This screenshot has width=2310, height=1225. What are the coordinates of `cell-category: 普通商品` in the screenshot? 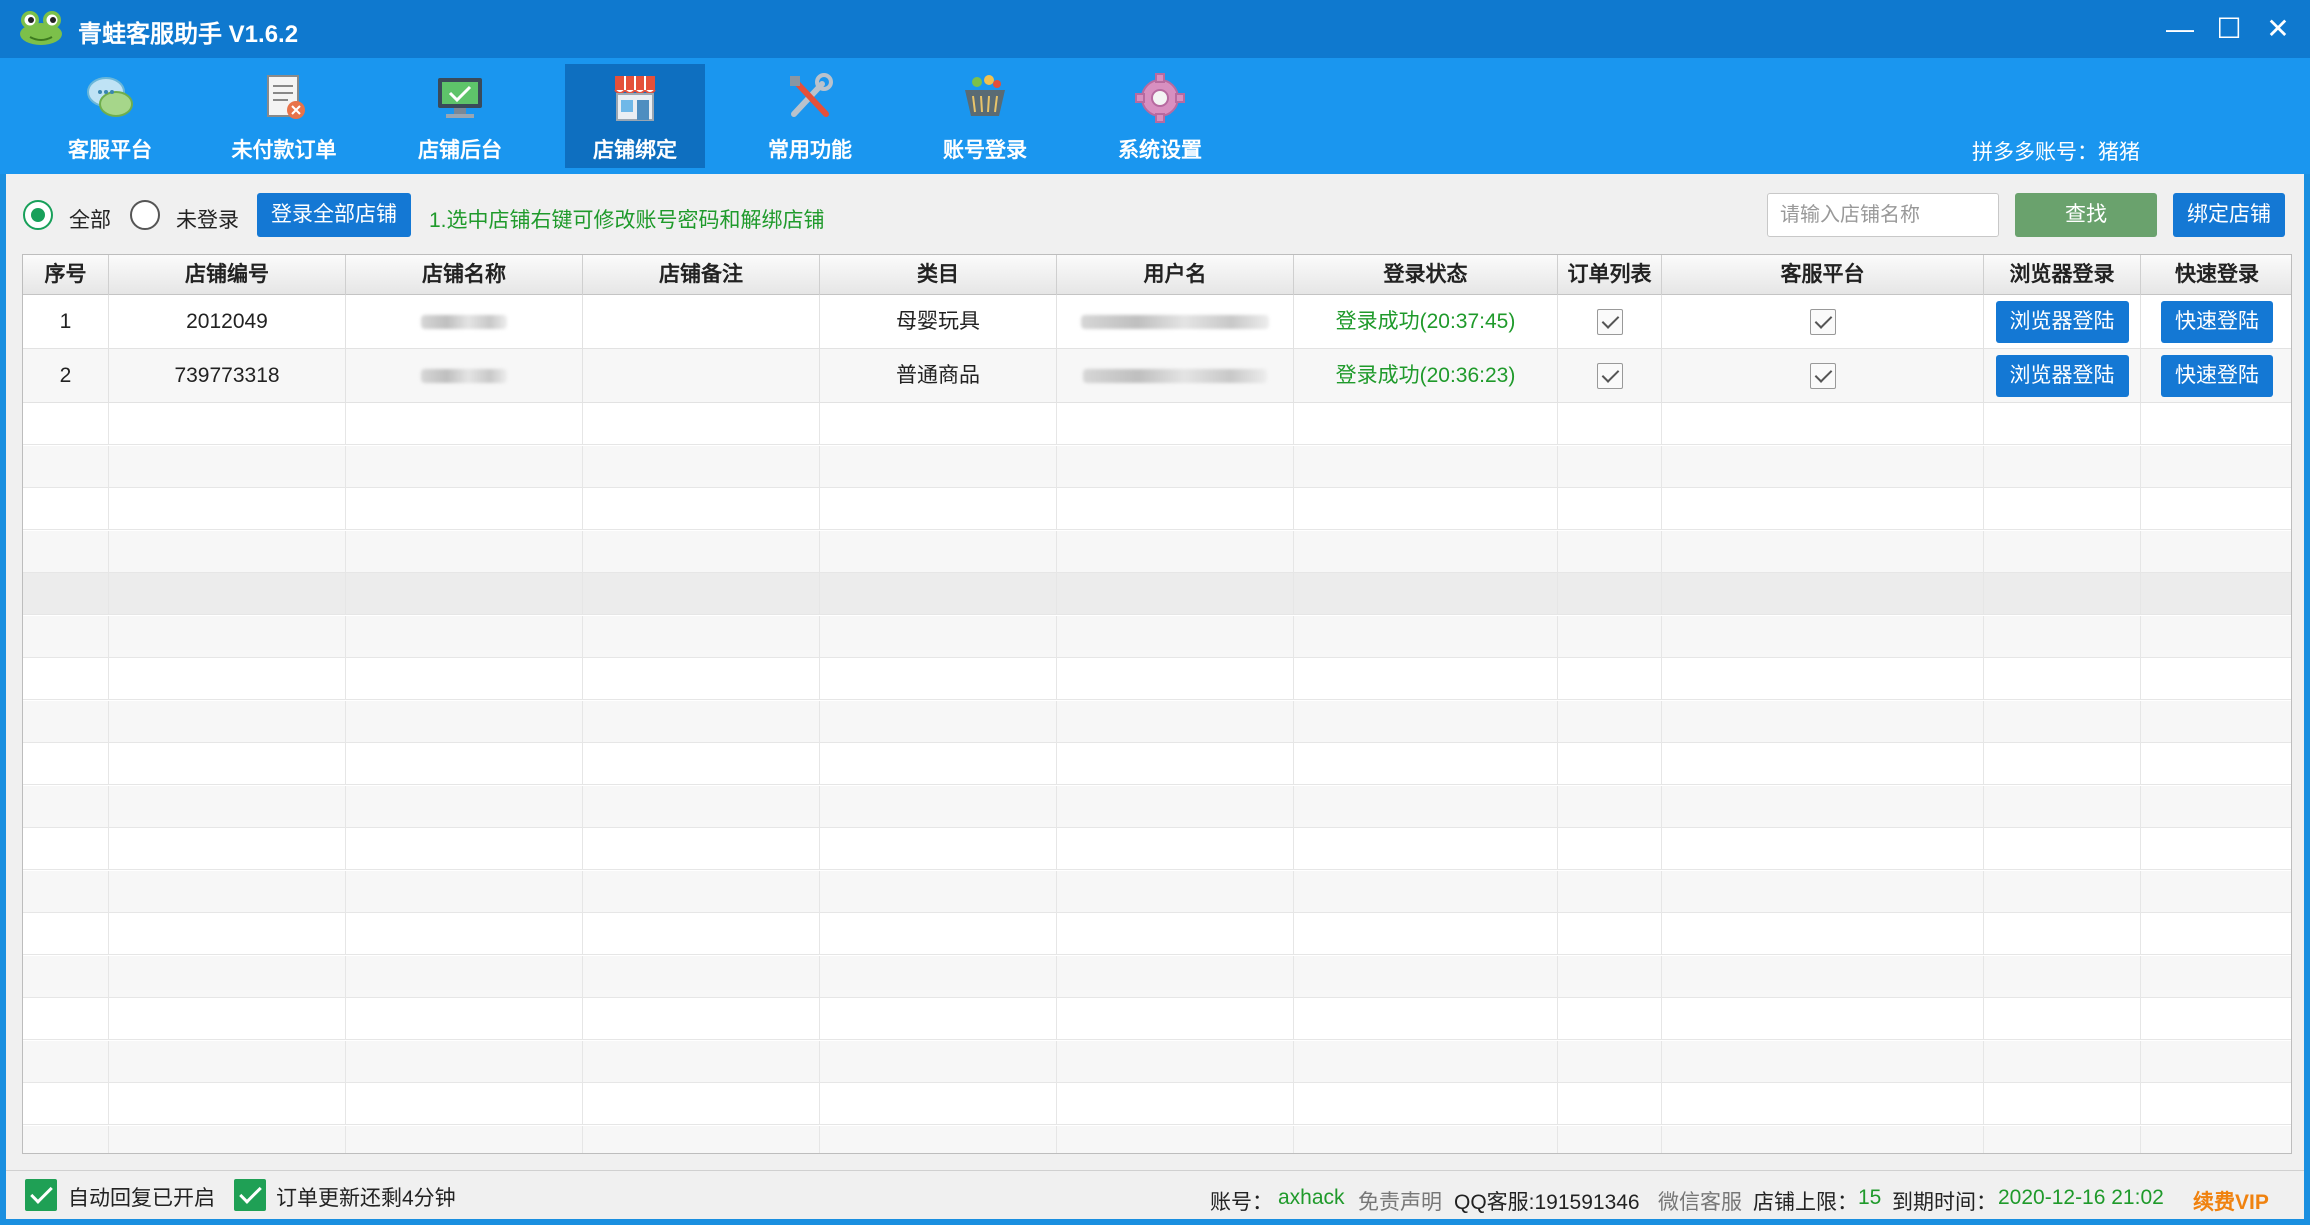 It's located at (938, 376).